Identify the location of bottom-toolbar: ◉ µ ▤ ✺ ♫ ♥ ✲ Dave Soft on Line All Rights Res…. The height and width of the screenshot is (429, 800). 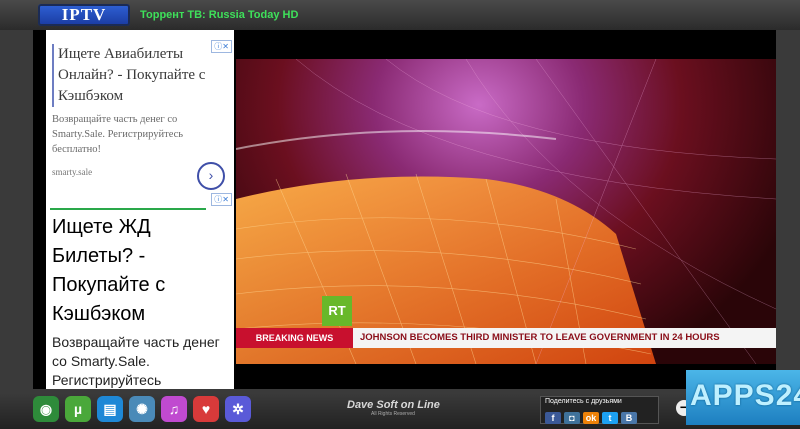
(400, 410).